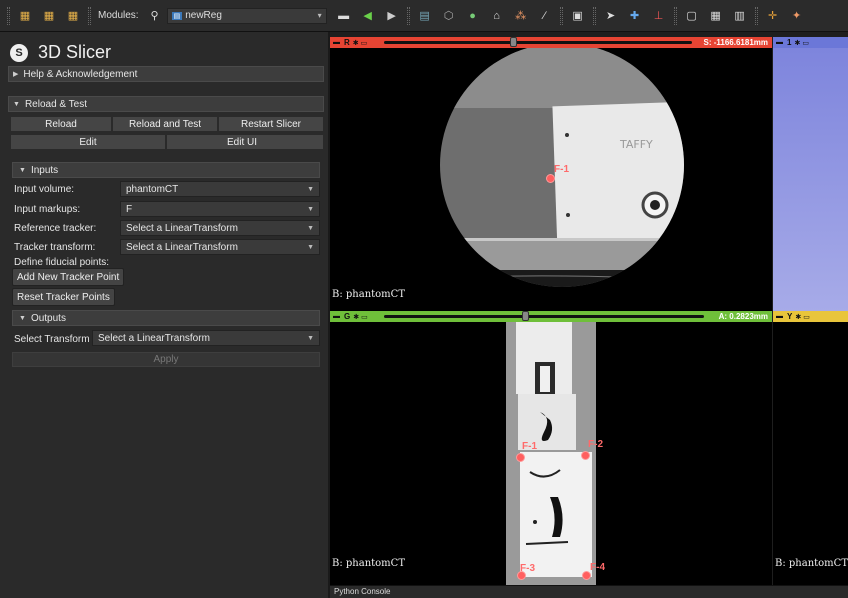  Describe the element at coordinates (810, 448) in the screenshot. I see `yellow-slice-view: ▬ Y ✱ ▭ B: phantomCT` at that location.